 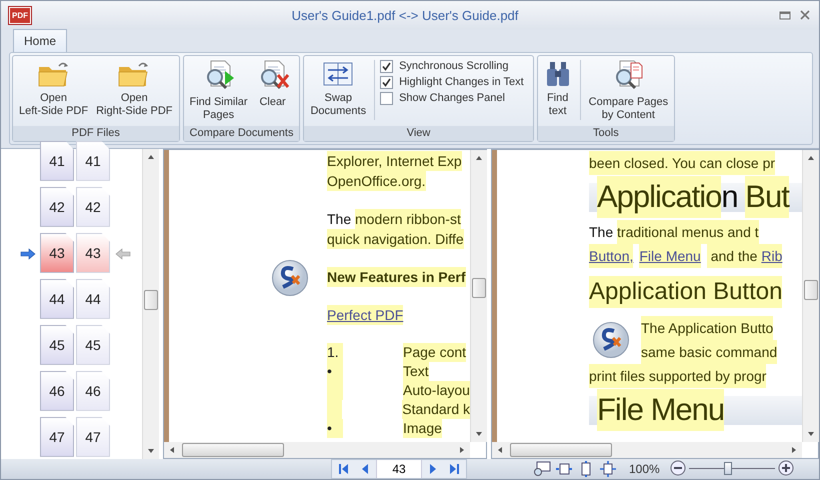 What do you see at coordinates (378, 371) in the screenshot?
I see `list-item: • Text` at bounding box center [378, 371].